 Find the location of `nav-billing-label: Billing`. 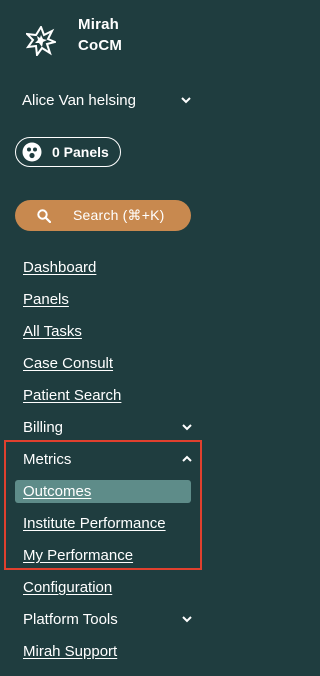

nav-billing-label: Billing is located at coordinates (43, 427).